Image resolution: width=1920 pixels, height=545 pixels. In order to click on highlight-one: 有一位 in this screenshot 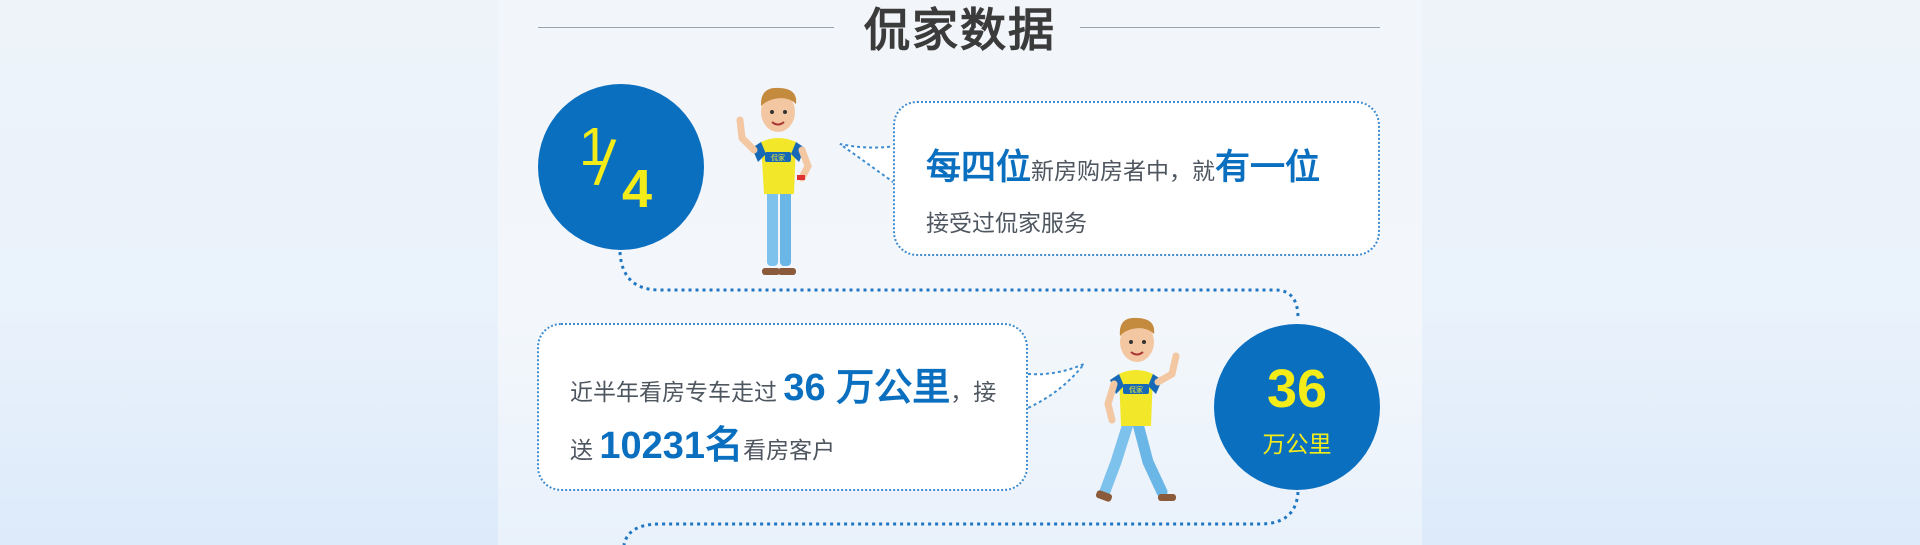, I will do `click(1268, 167)`.